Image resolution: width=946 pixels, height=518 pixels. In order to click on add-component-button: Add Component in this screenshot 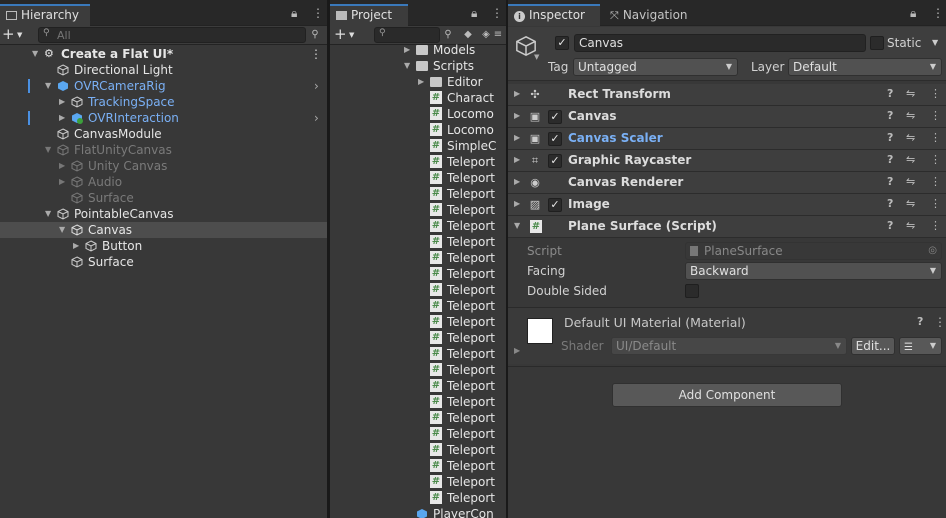, I will do `click(727, 395)`.